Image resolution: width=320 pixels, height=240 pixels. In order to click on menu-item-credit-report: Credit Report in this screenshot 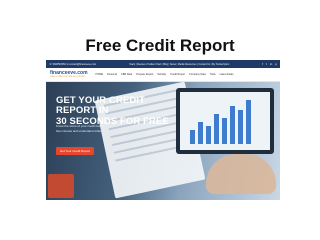, I will do `click(177, 74)`.